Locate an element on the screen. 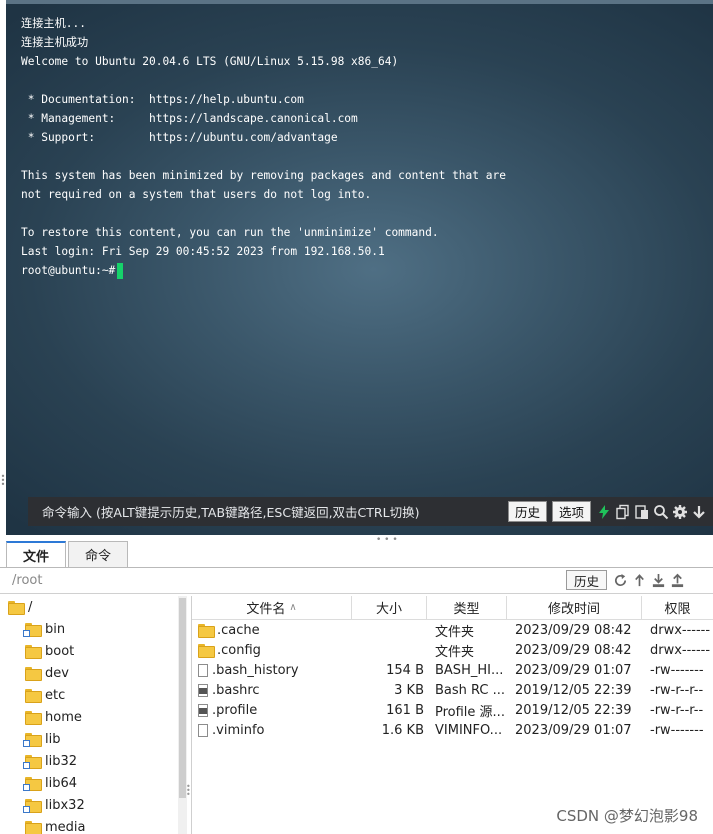 This screenshot has height=834, width=713. paste-icon is located at coordinates (642, 512).